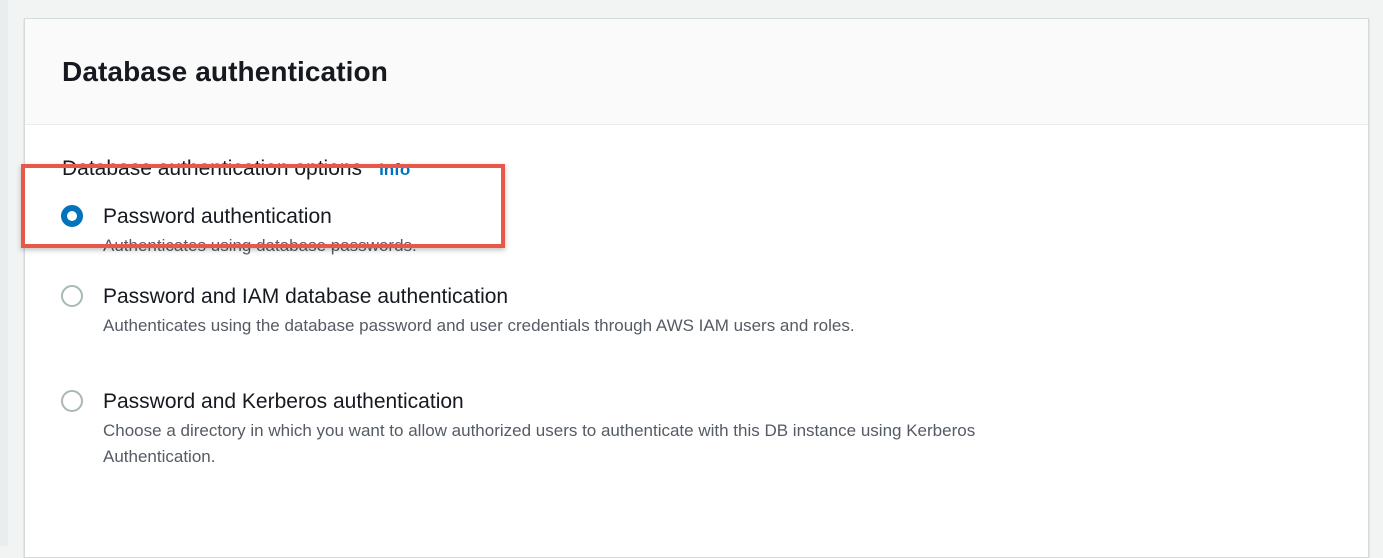  Describe the element at coordinates (72, 216) in the screenshot. I see `radio-button-checked` at that location.